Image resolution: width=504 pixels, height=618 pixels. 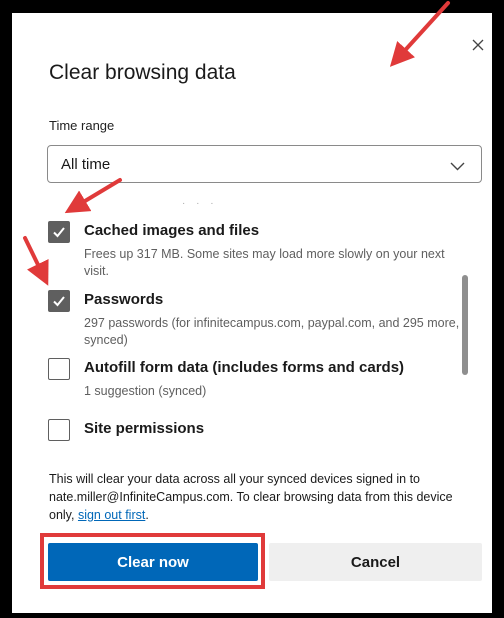 I want to click on item-title: Site permissions, so click(x=144, y=428).